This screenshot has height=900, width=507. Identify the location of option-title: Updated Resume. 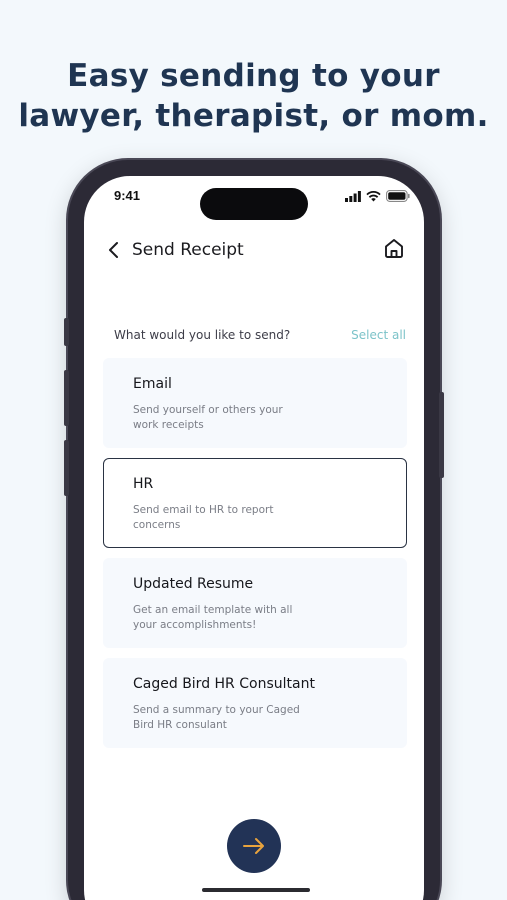
(193, 584).